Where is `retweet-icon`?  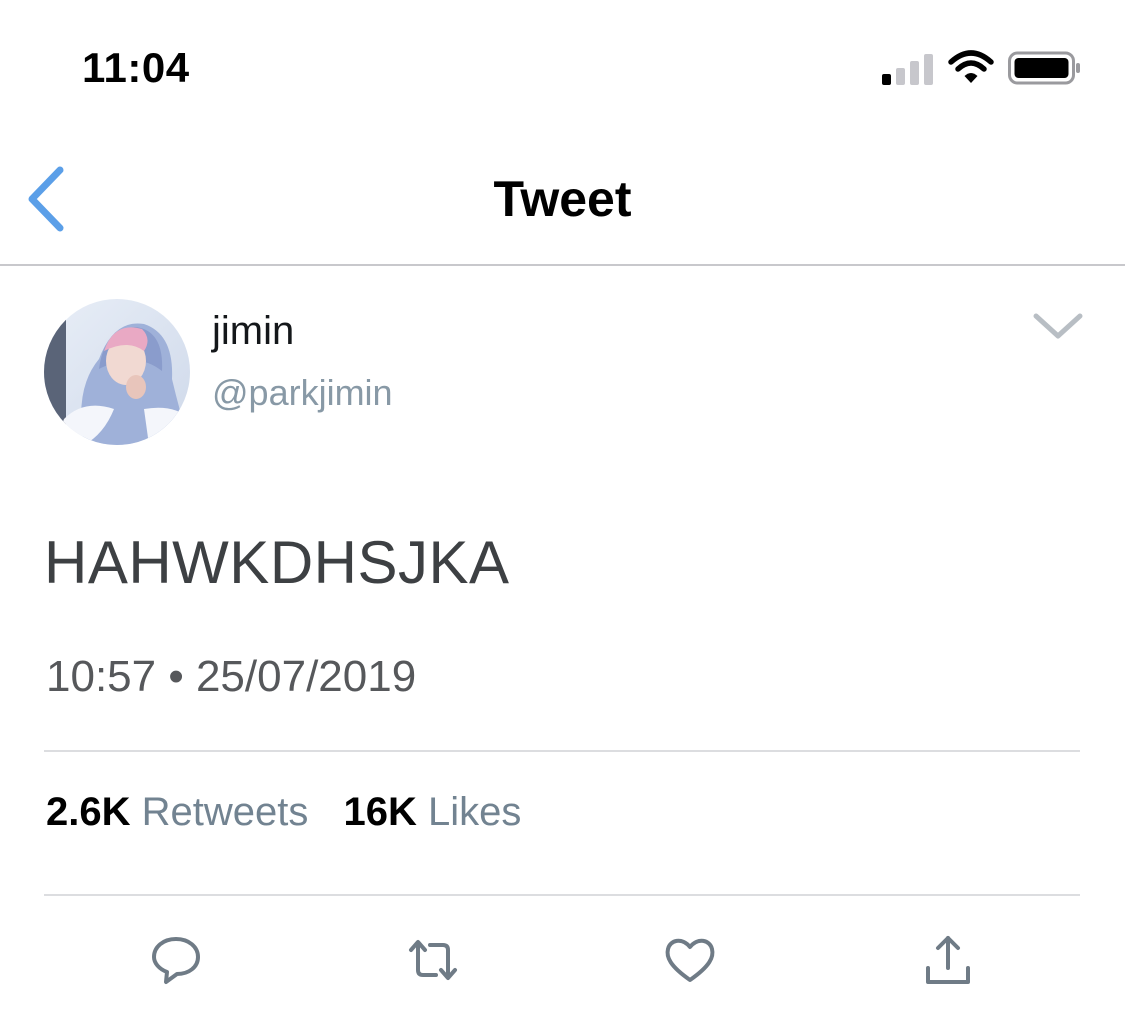
retweet-icon is located at coordinates (433, 960).